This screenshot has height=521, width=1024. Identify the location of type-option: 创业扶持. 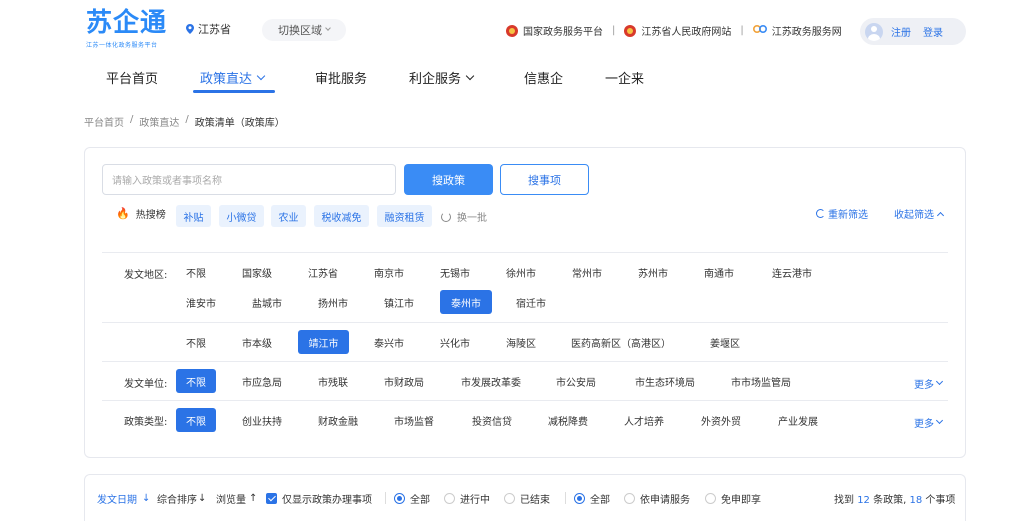
(262, 420).